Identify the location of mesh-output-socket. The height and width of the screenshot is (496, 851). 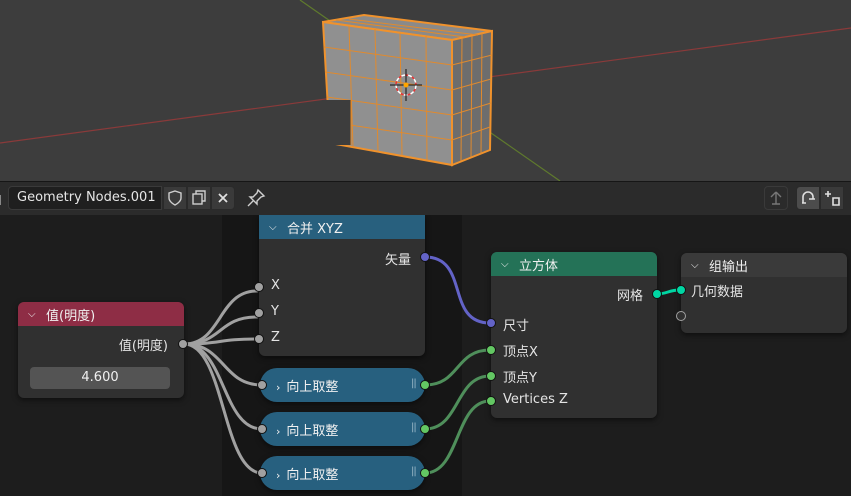
(657, 294).